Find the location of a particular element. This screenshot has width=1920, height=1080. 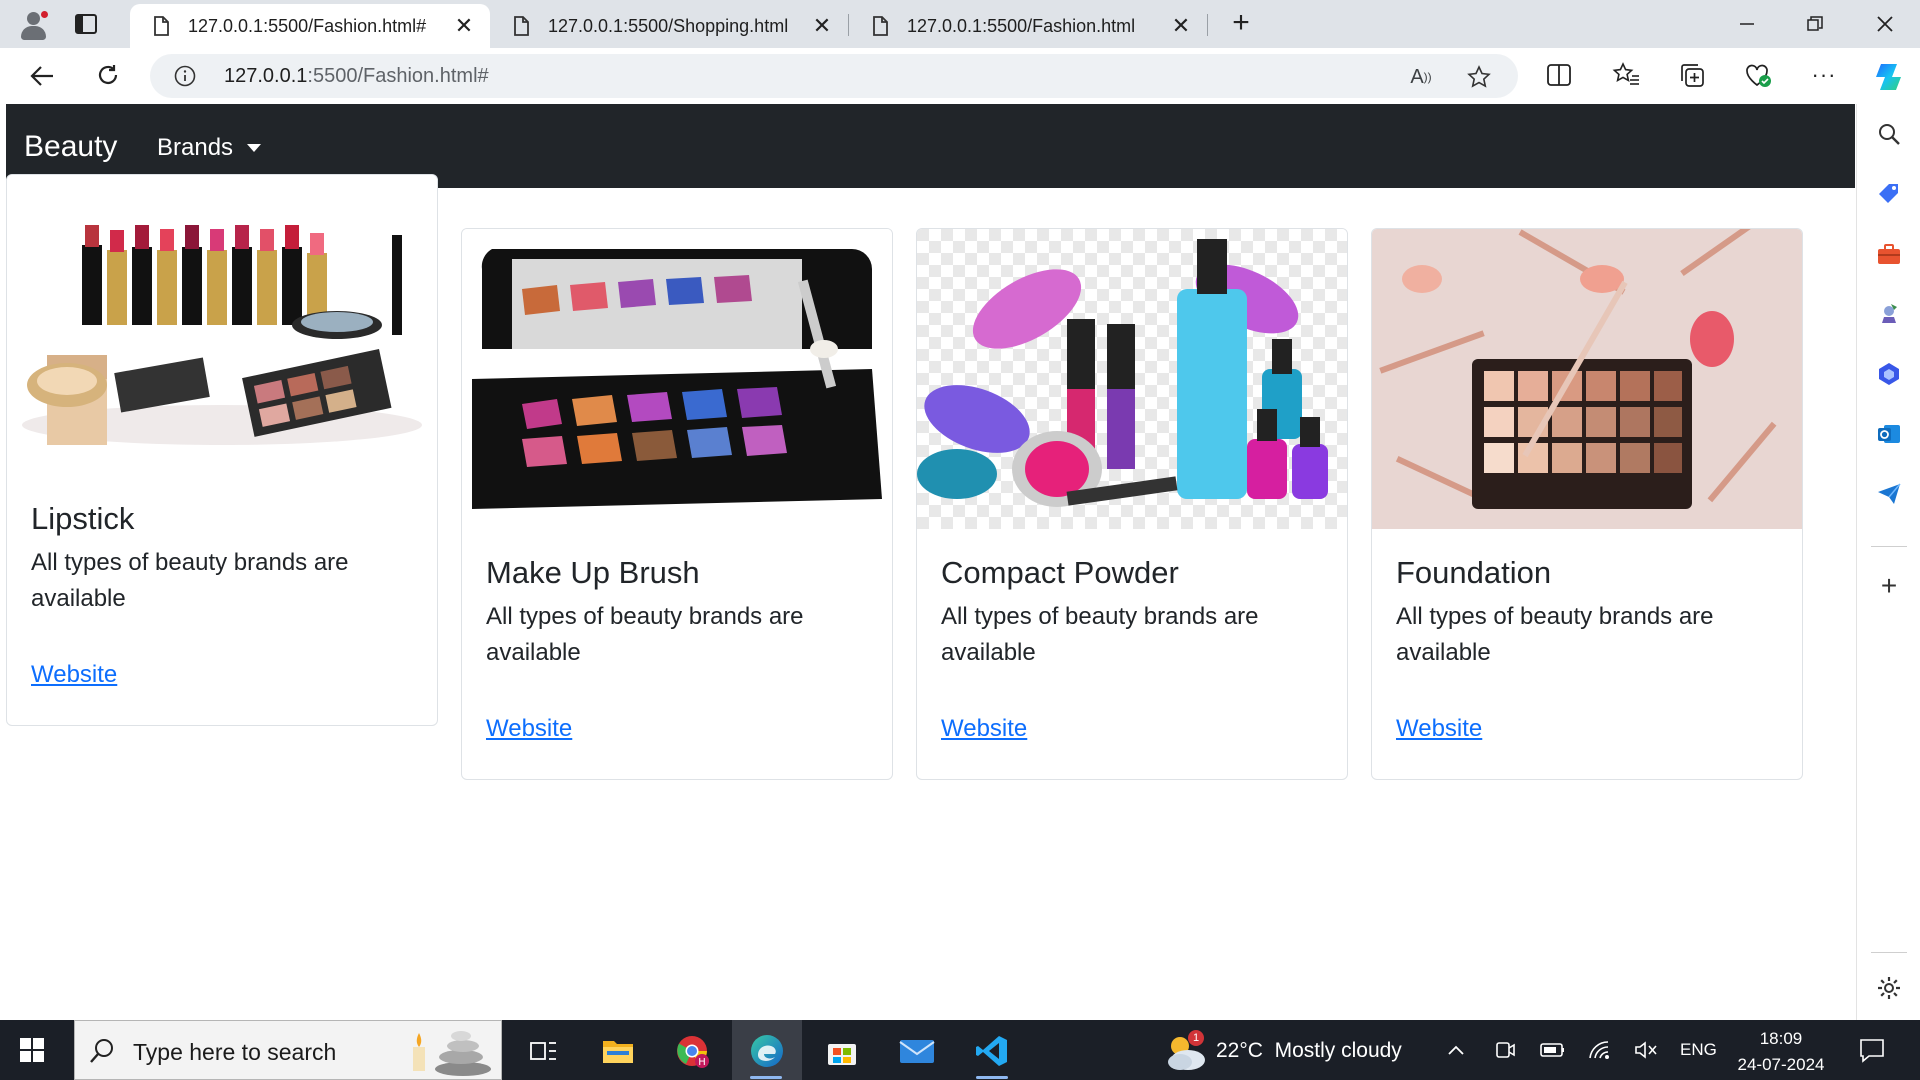

address-bar: 127.0.0.1:5500/Fashion.html# A)) is located at coordinates (834, 76).